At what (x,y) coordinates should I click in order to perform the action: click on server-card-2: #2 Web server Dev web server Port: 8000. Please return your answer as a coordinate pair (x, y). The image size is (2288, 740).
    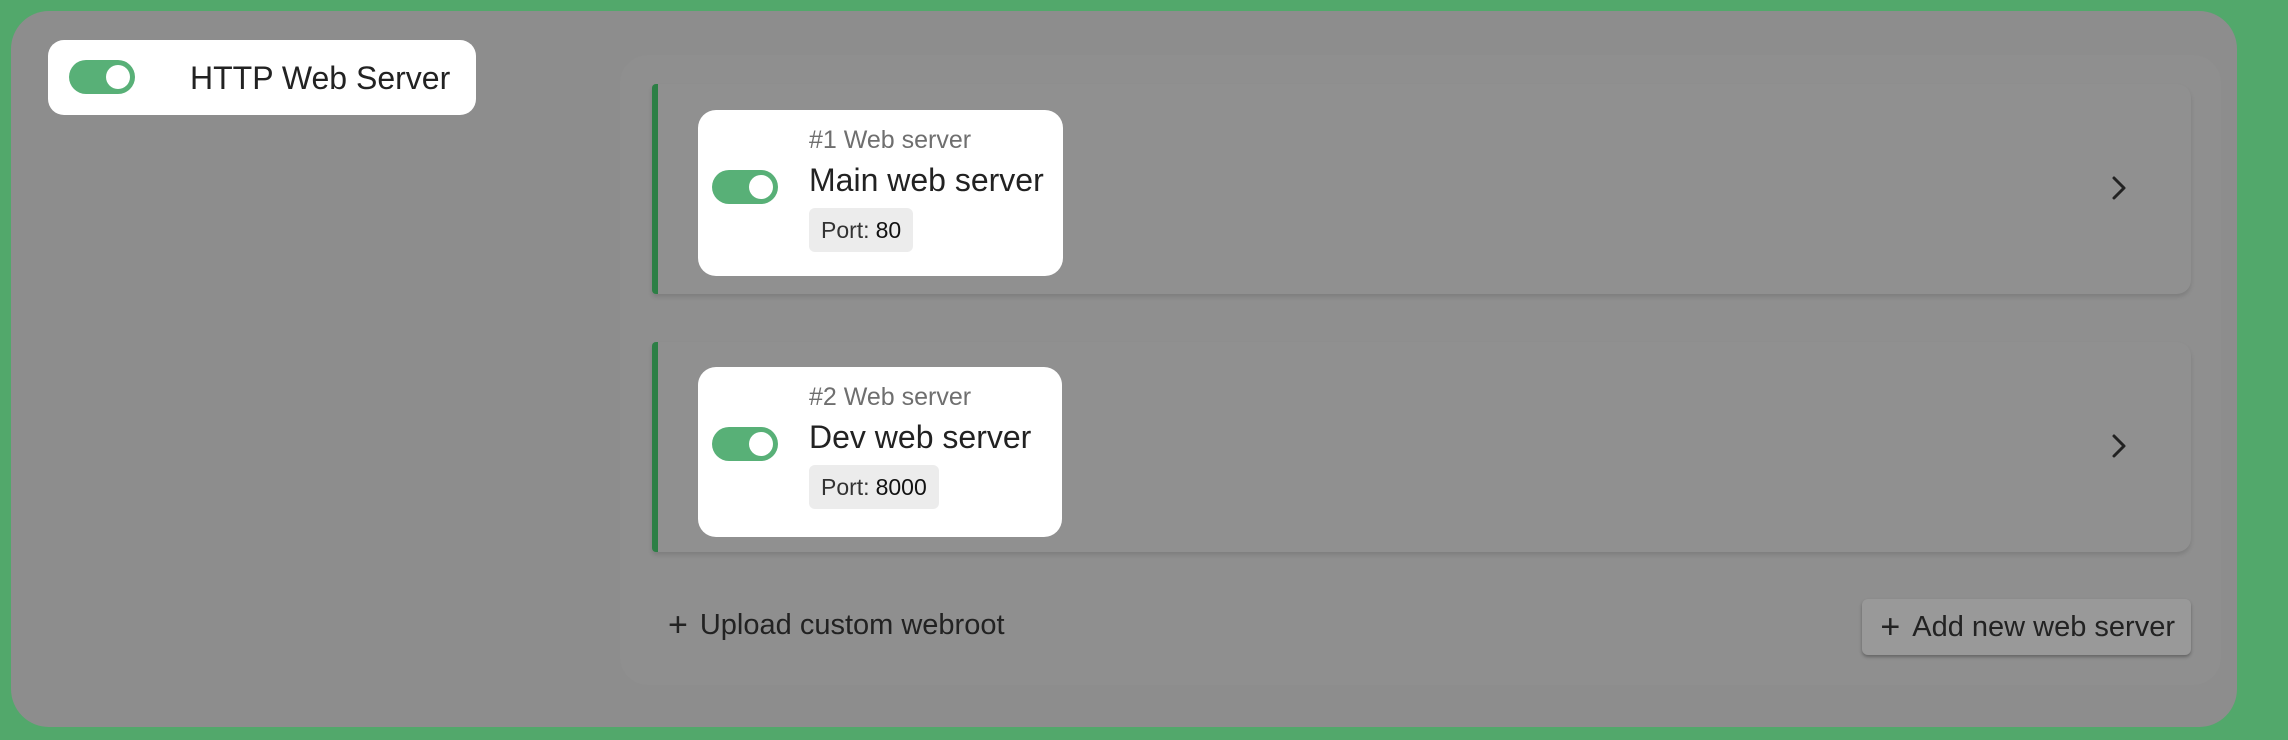
    Looking at the image, I should click on (880, 452).